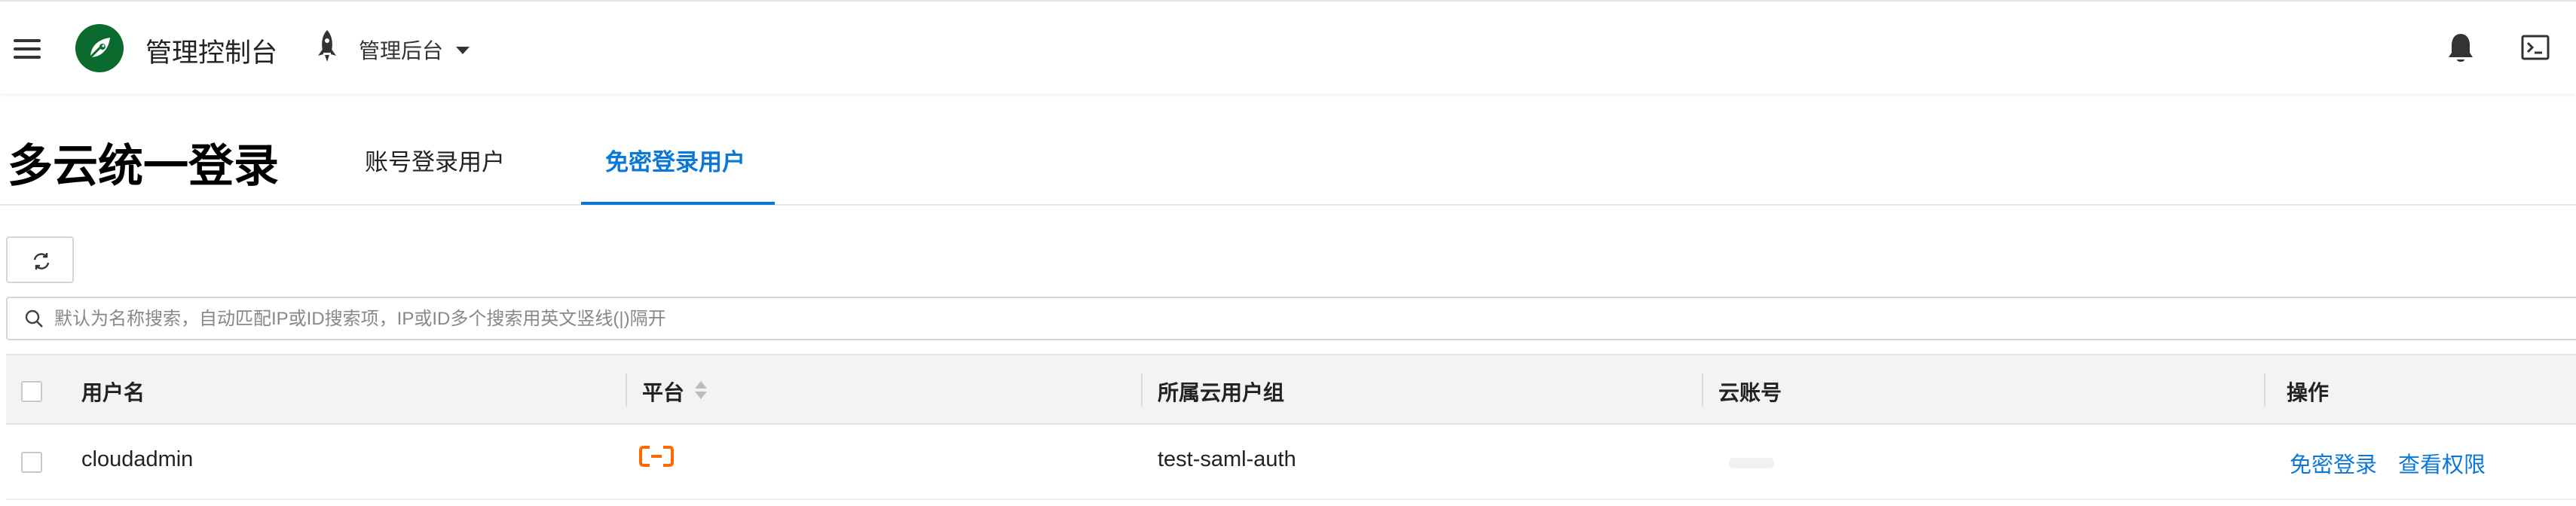 This screenshot has height=506, width=2576. Describe the element at coordinates (1291, 390) in the screenshot. I see `table-header: 用户名 平台 所属云用户组 云账号 操作` at that location.